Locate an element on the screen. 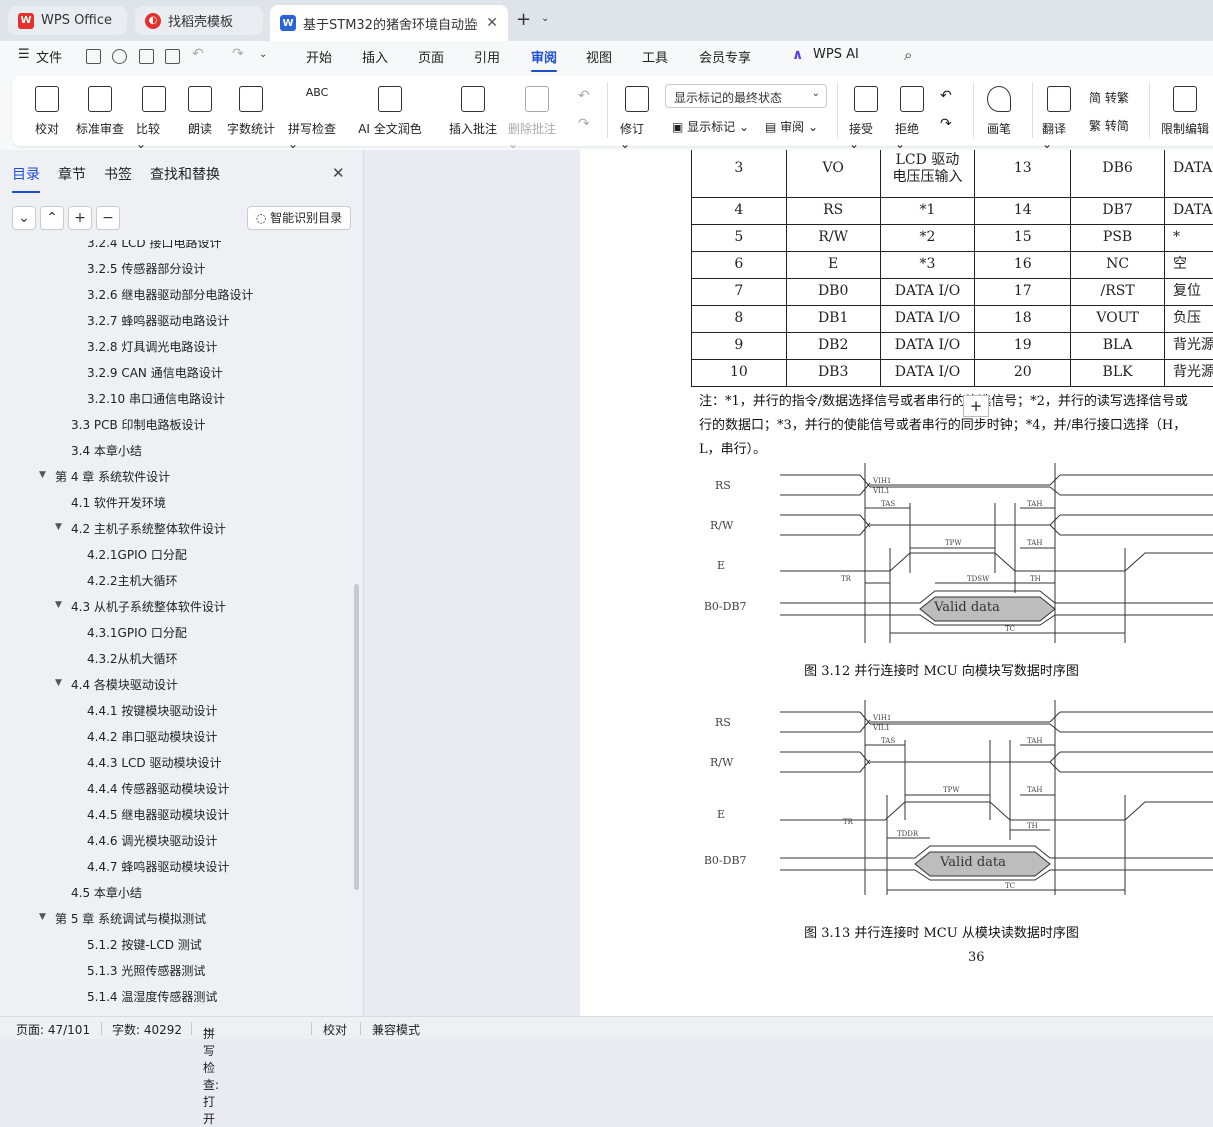 The image size is (1213, 1127). hamburger-icon: ☰ is located at coordinates (24, 54).